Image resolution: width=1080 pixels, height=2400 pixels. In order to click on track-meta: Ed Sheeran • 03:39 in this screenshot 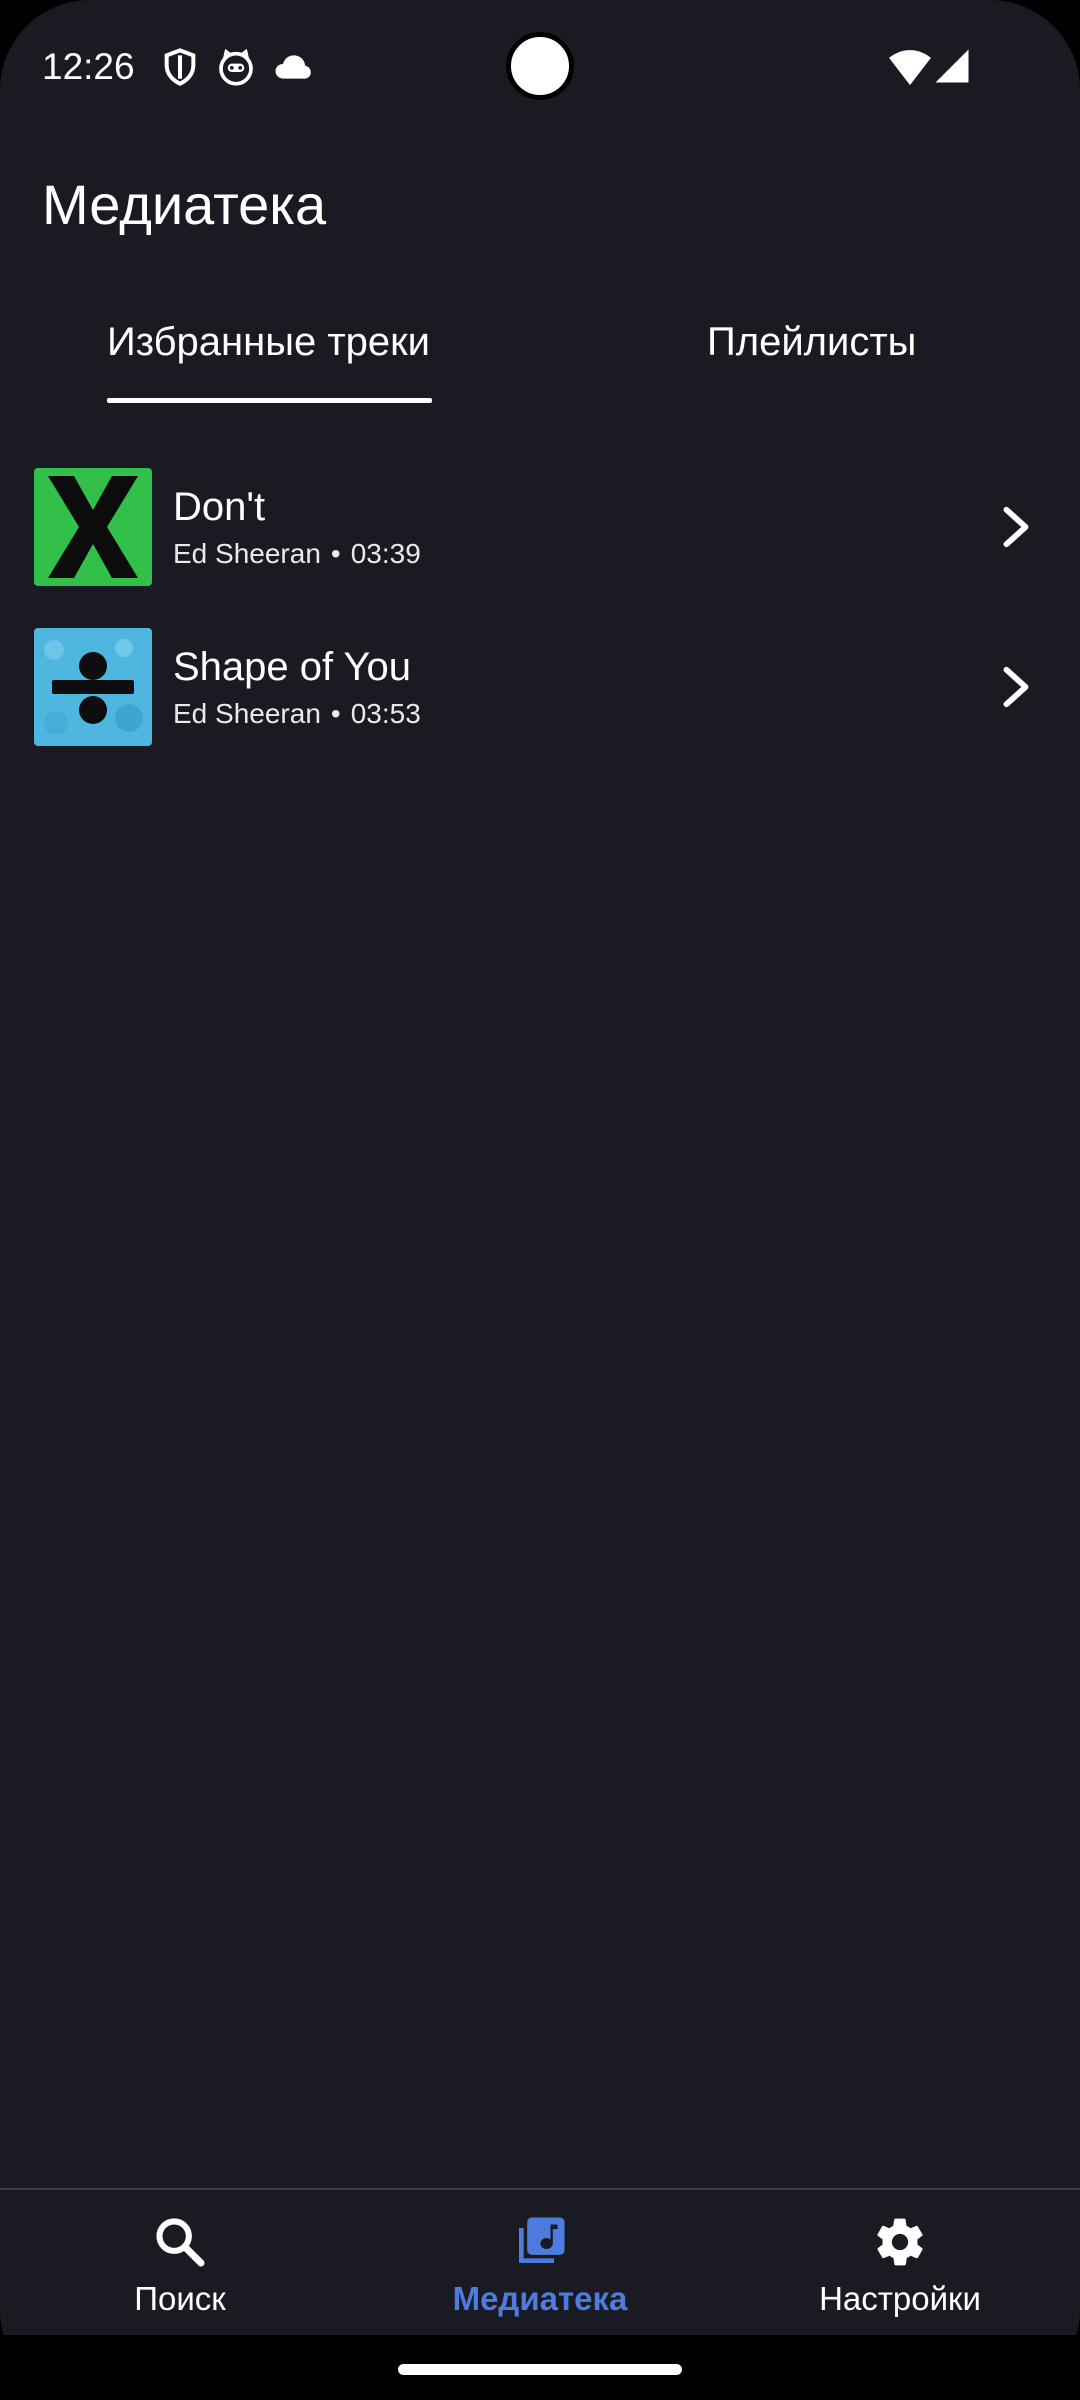, I will do `click(297, 554)`.